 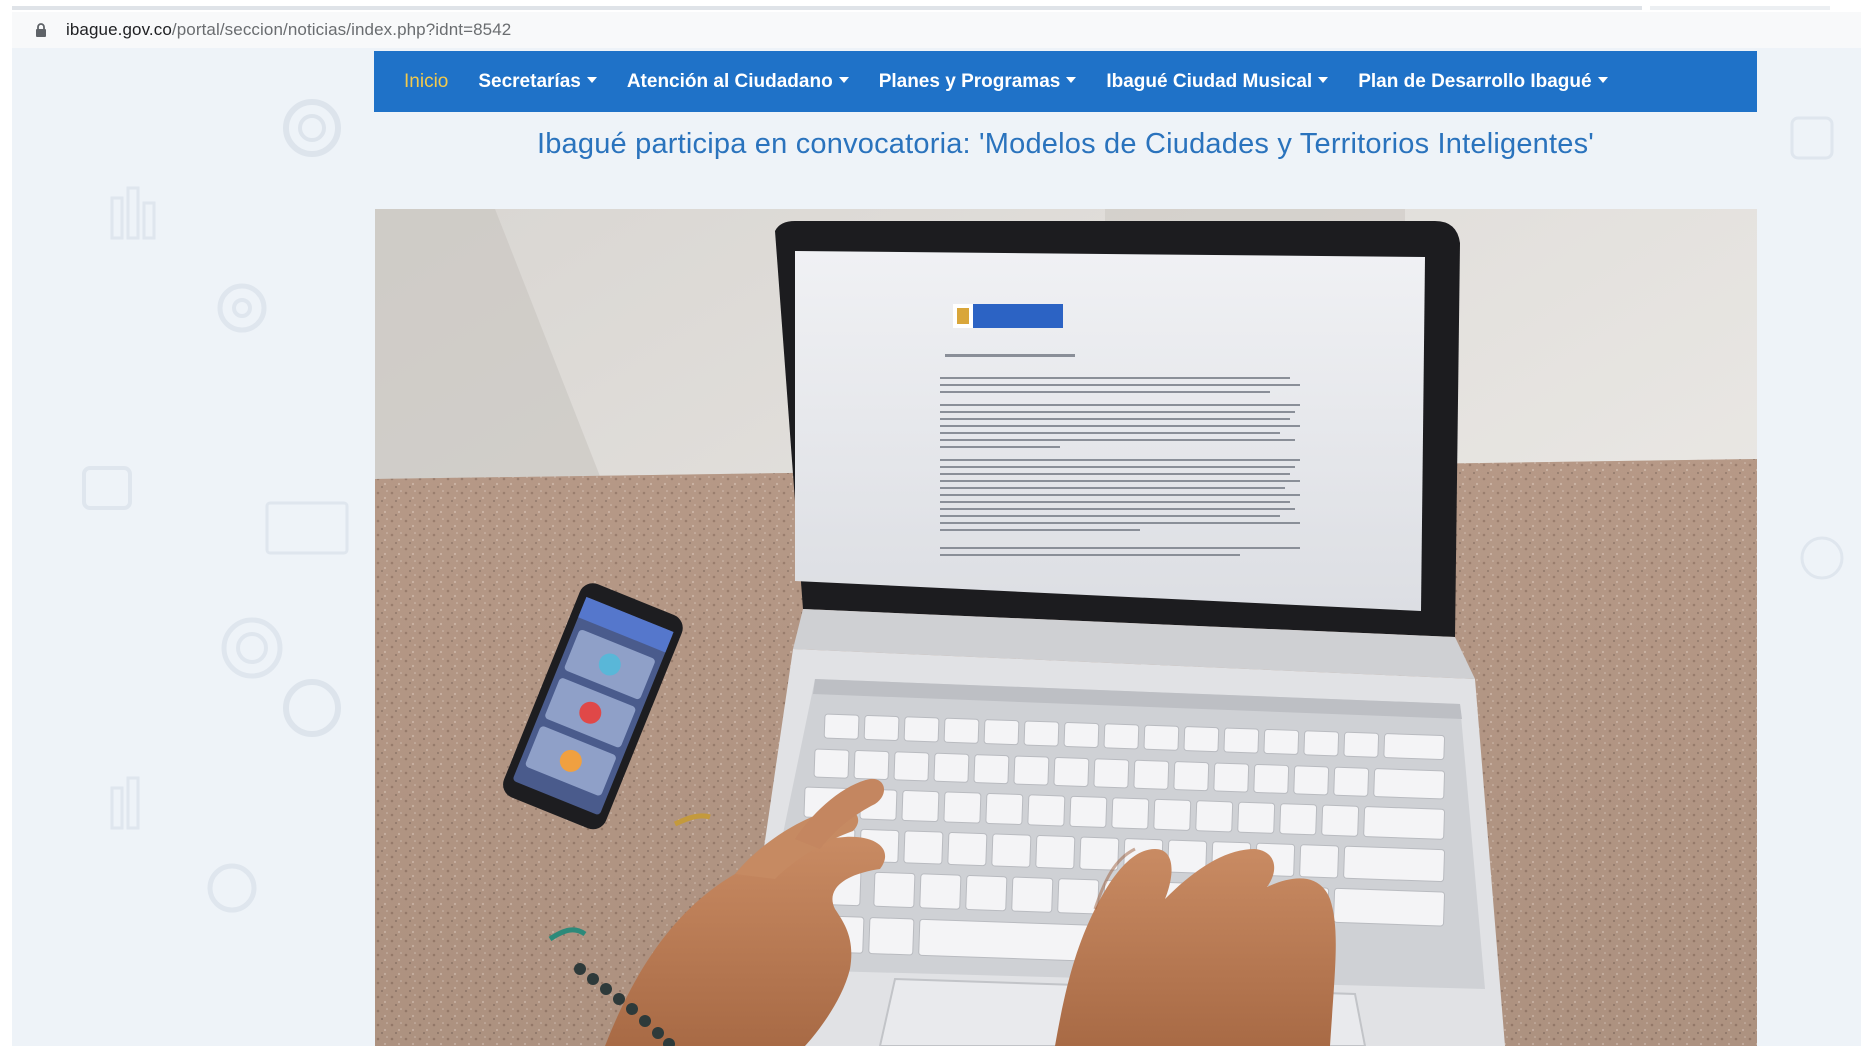 What do you see at coordinates (1812, 138) in the screenshot?
I see `decor-shape-icon` at bounding box center [1812, 138].